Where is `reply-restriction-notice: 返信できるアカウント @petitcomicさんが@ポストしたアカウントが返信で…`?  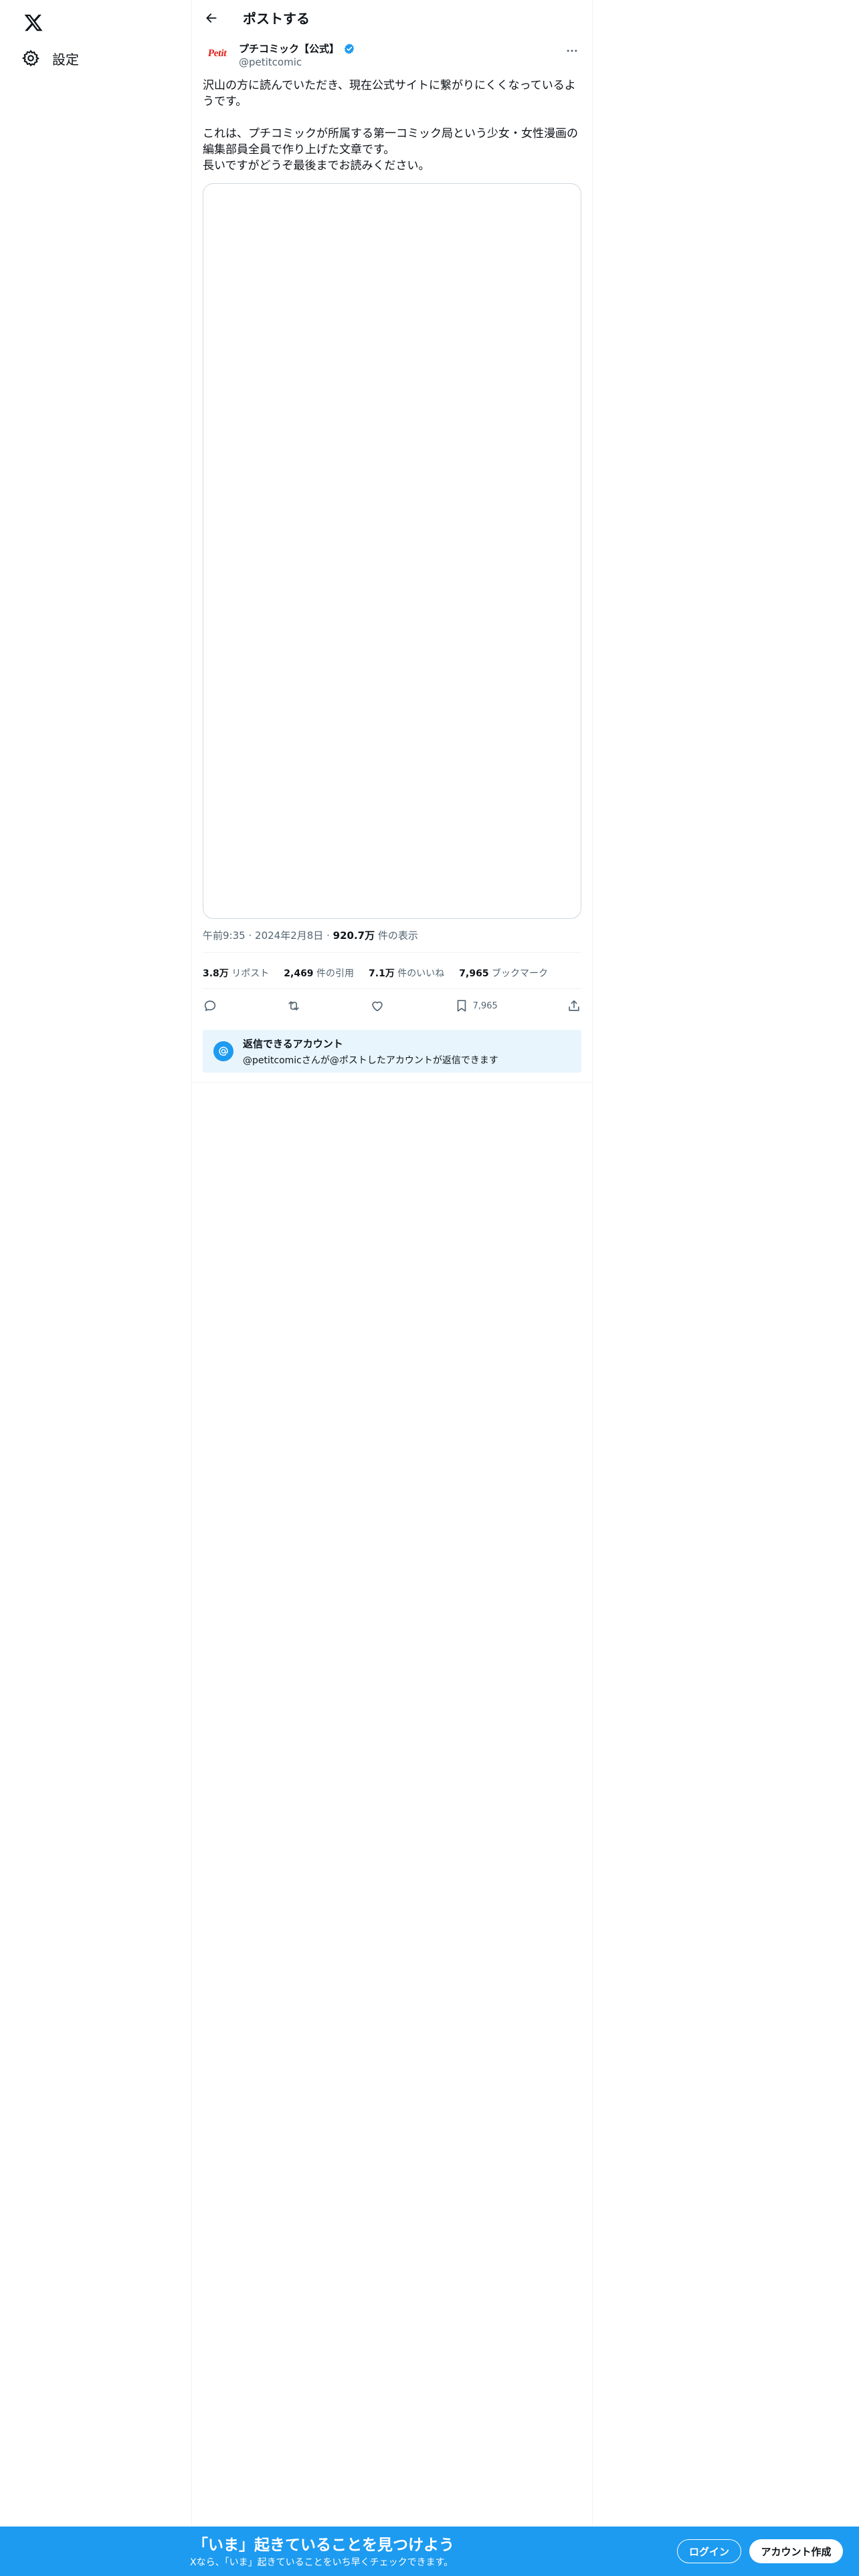 reply-restriction-notice: 返信できるアカウント @petitcomicさんが@ポストしたアカウントが返信で… is located at coordinates (392, 1051).